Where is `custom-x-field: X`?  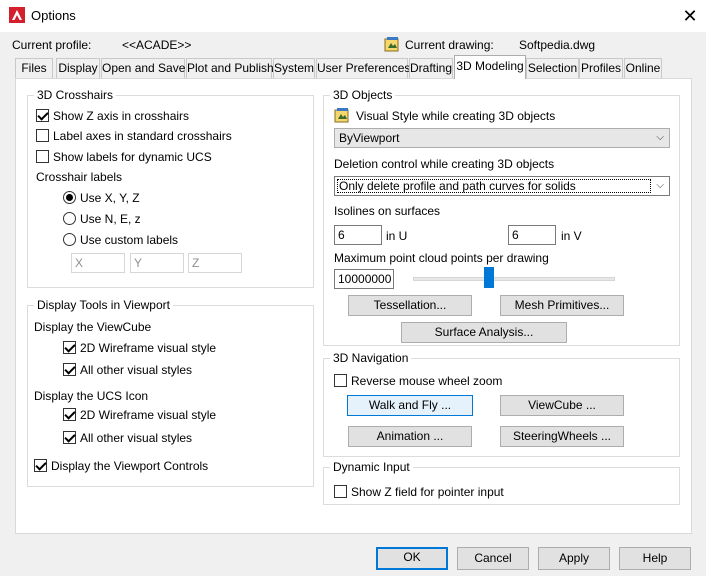
custom-x-field: X is located at coordinates (98, 263).